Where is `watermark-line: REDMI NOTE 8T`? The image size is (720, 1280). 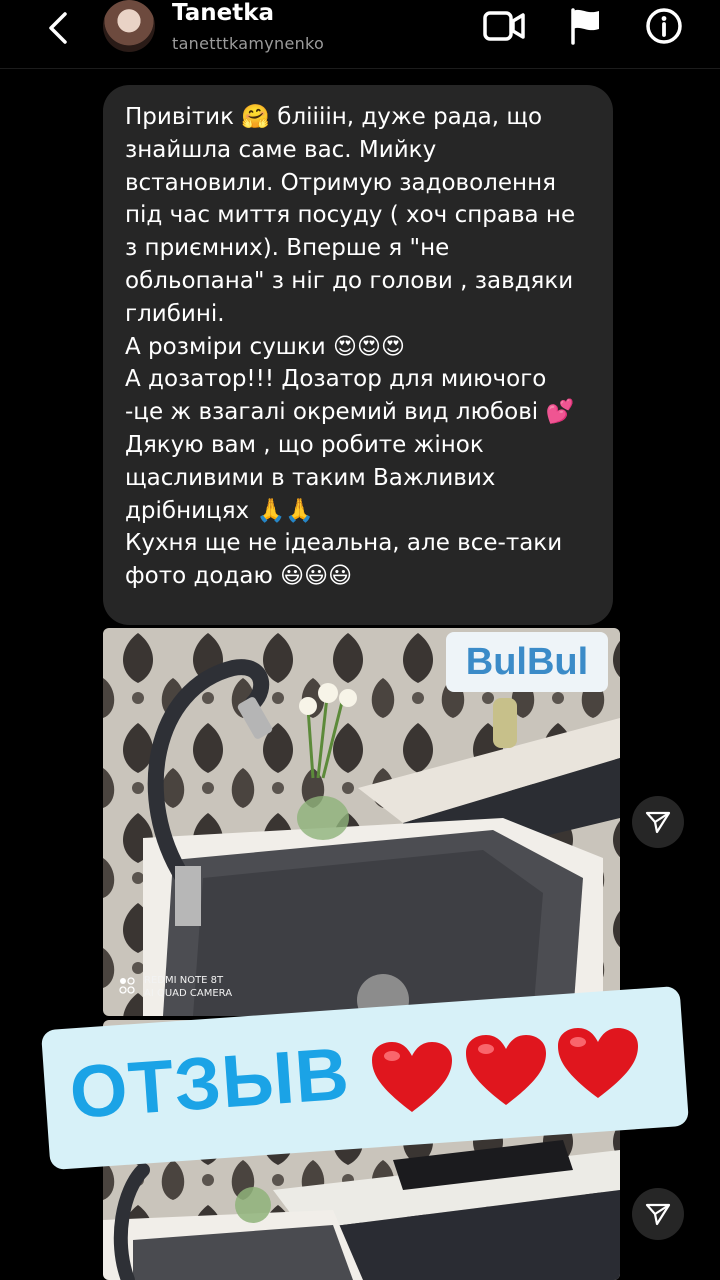 watermark-line: REDMI NOTE 8T is located at coordinates (184, 980).